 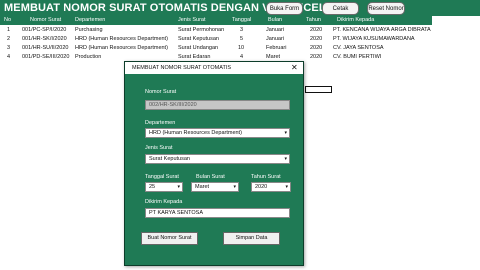 I want to click on table-cell: 001/HR-SK/I/2020, so click(x=44, y=39).